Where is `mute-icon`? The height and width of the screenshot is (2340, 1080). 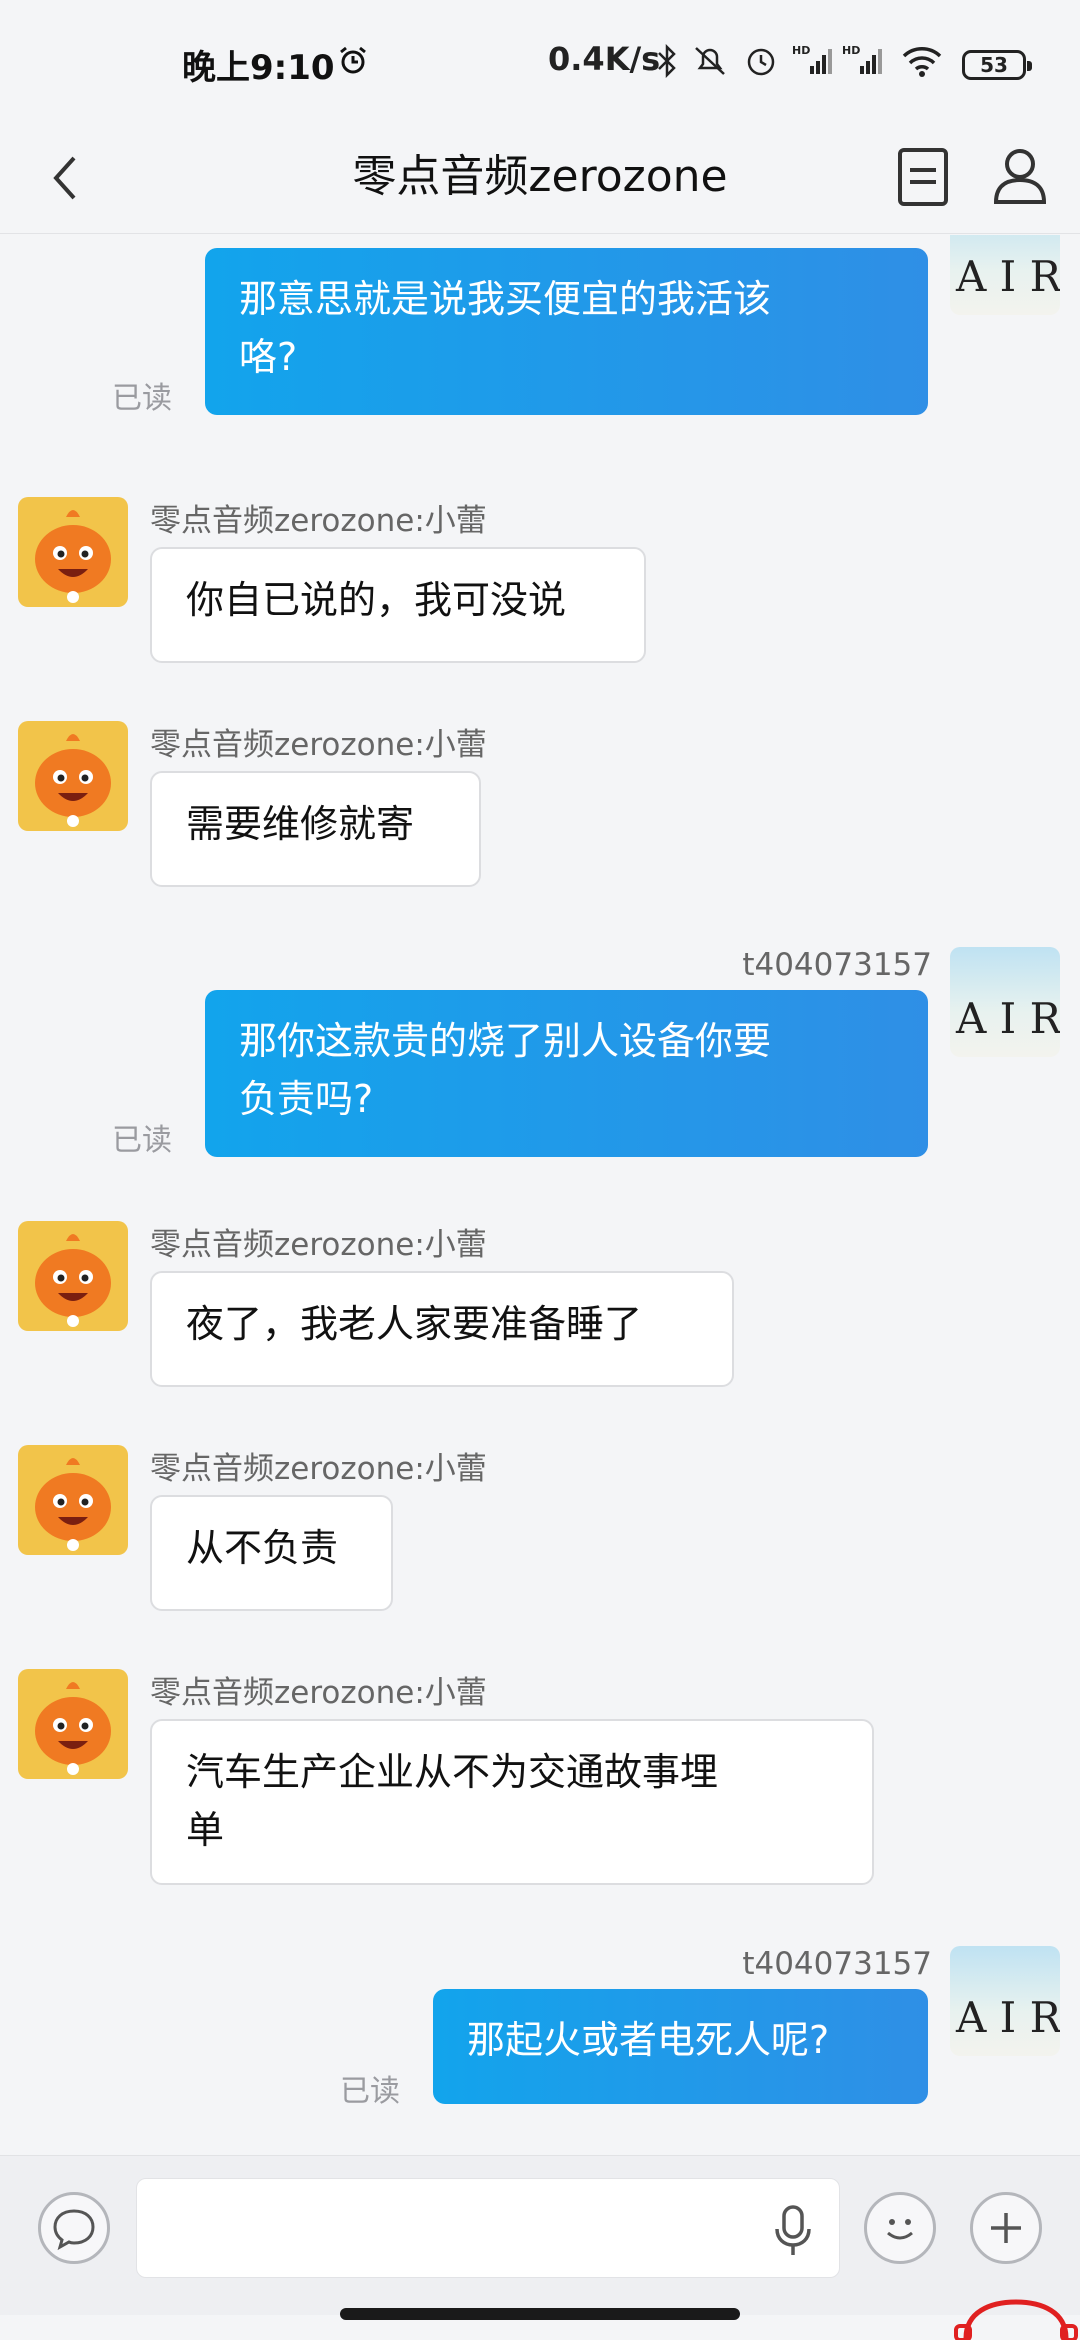
mute-icon is located at coordinates (710, 61).